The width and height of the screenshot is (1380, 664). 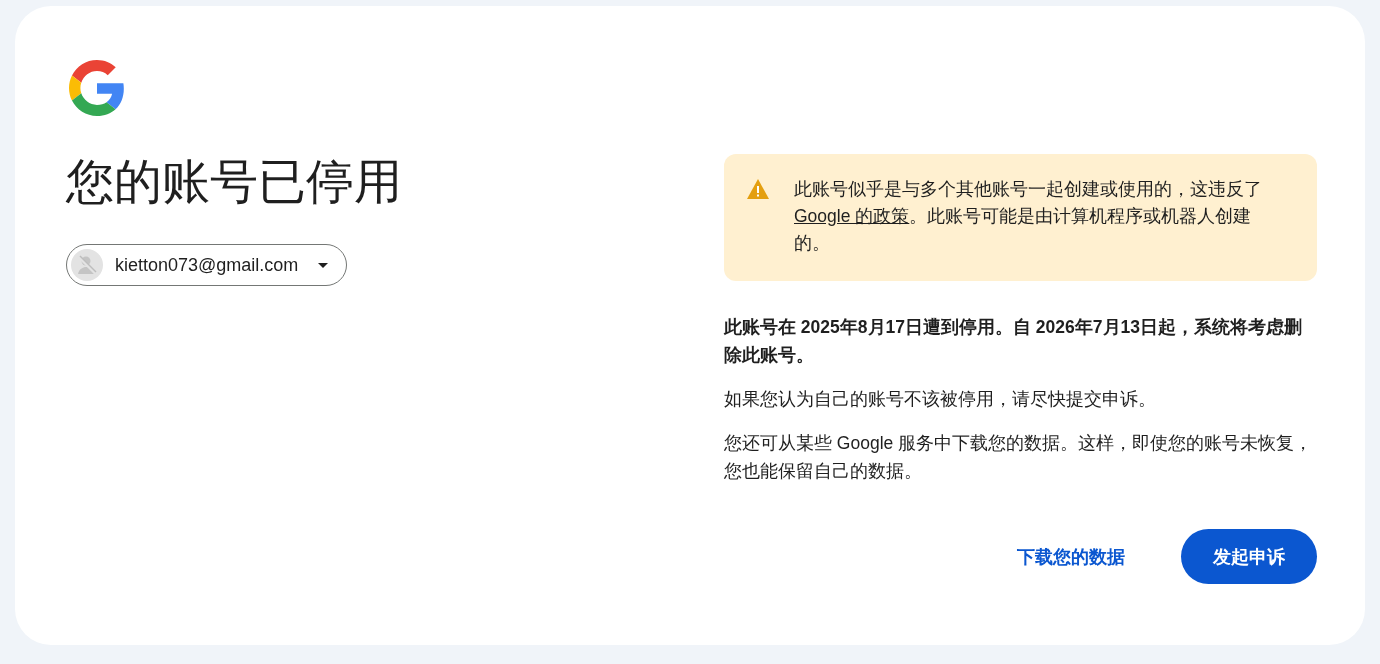 I want to click on download-button: 下载您的数据, so click(x=1071, y=556).